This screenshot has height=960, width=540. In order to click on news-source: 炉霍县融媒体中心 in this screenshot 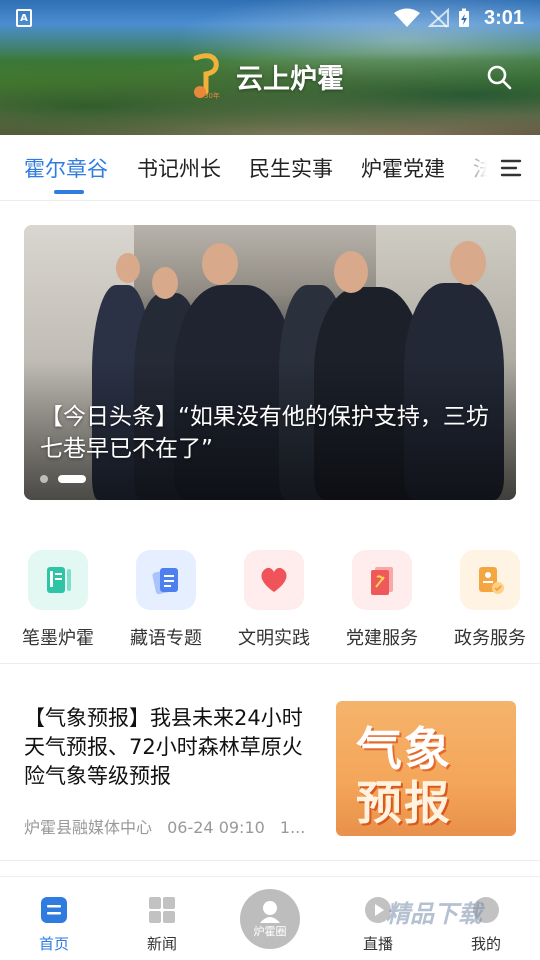, I will do `click(88, 827)`.